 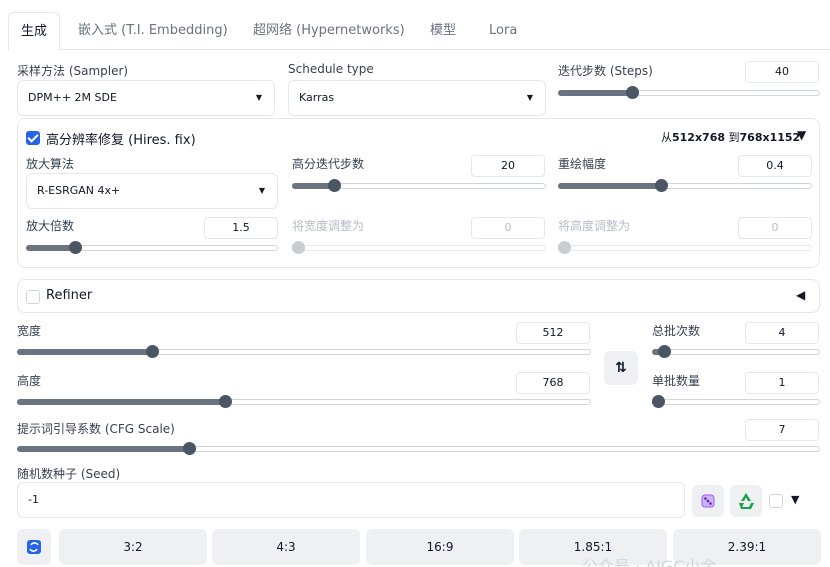 I want to click on sampler-label: 采样方法 (Sampler), so click(x=73, y=71).